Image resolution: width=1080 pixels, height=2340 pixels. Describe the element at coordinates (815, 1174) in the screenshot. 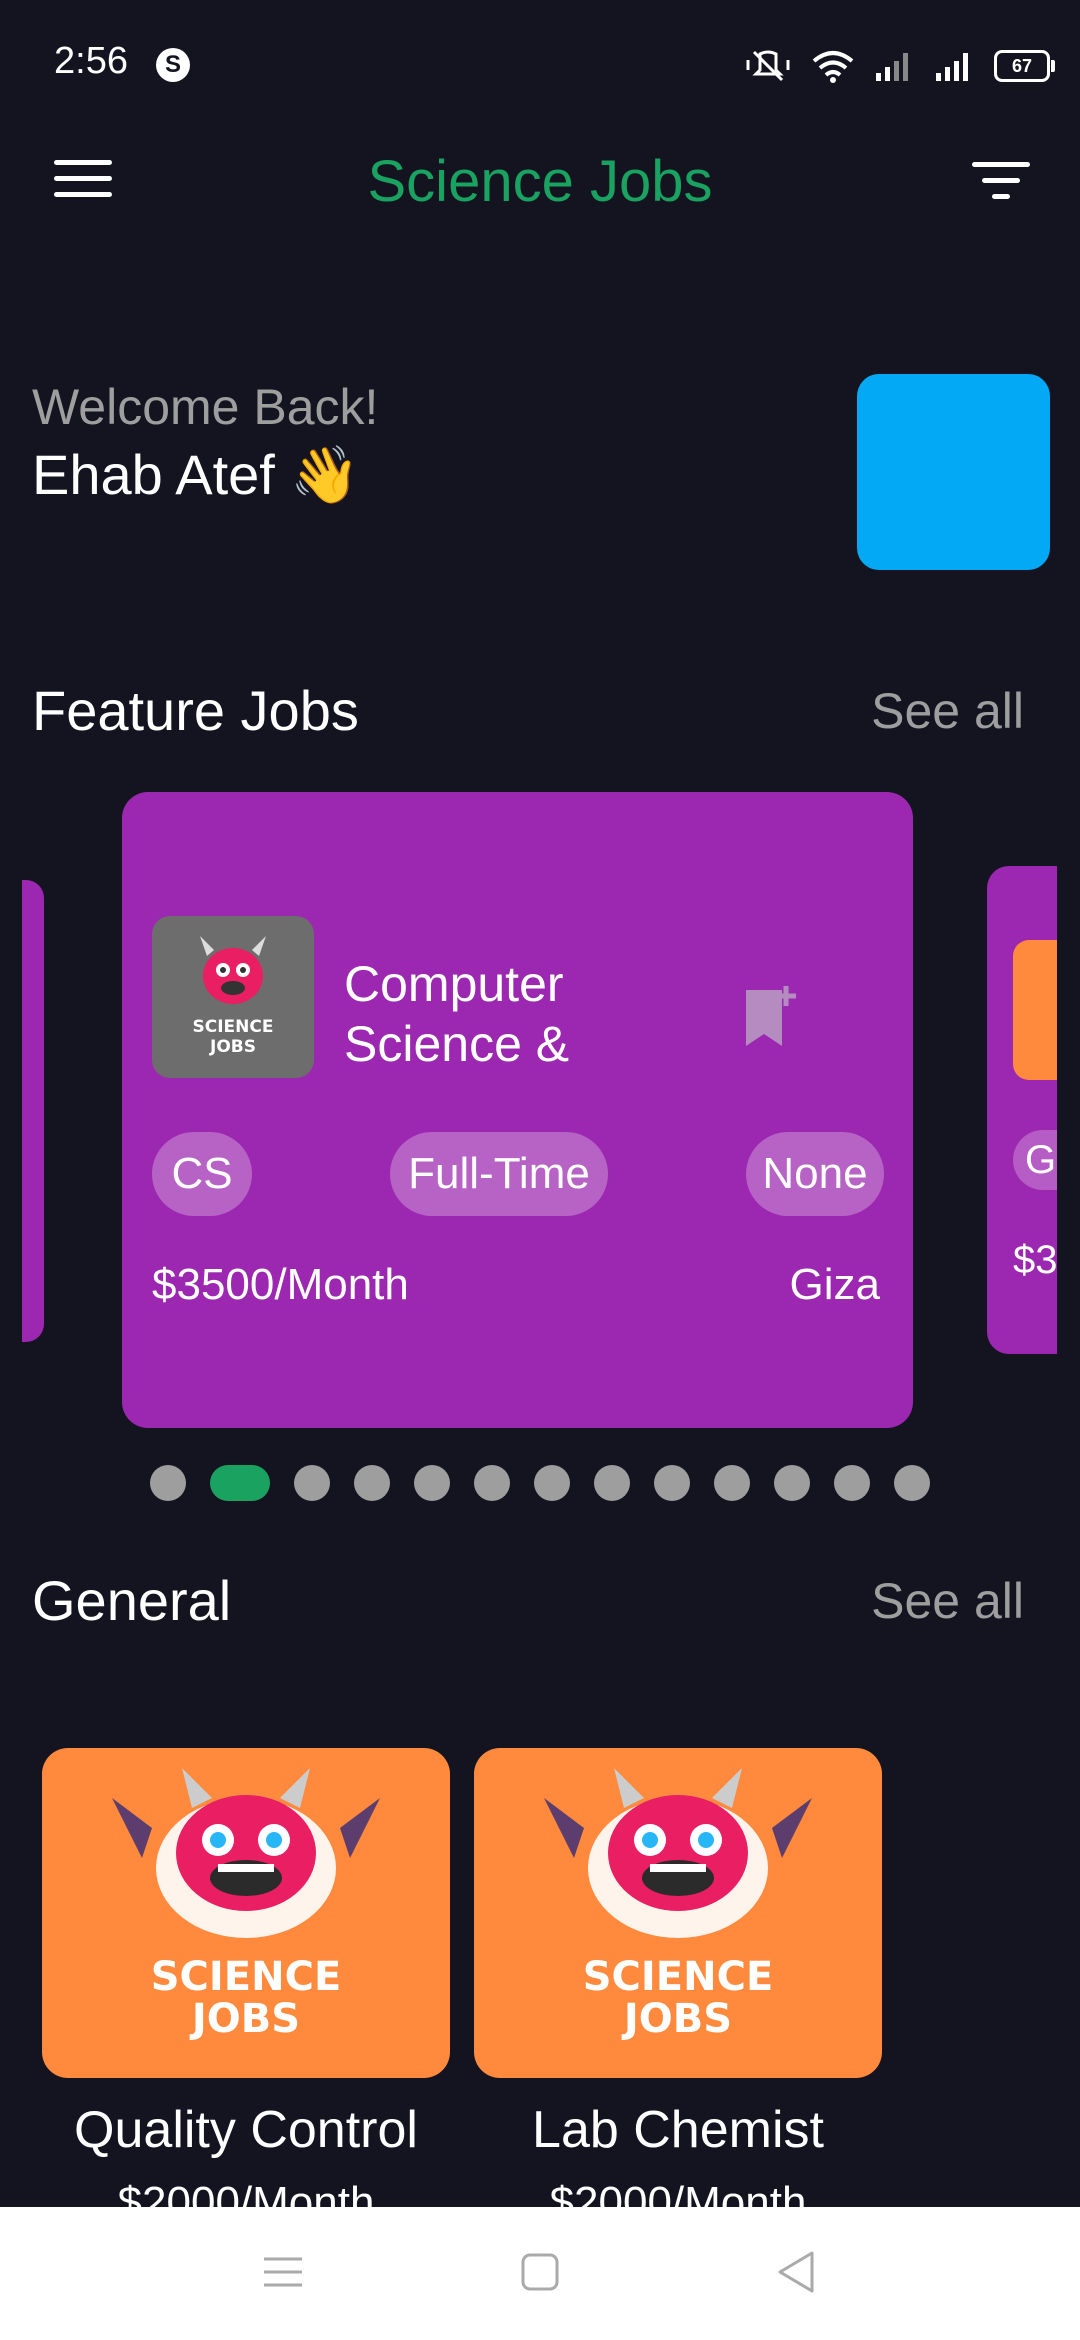

I see `experience-chip: None` at that location.